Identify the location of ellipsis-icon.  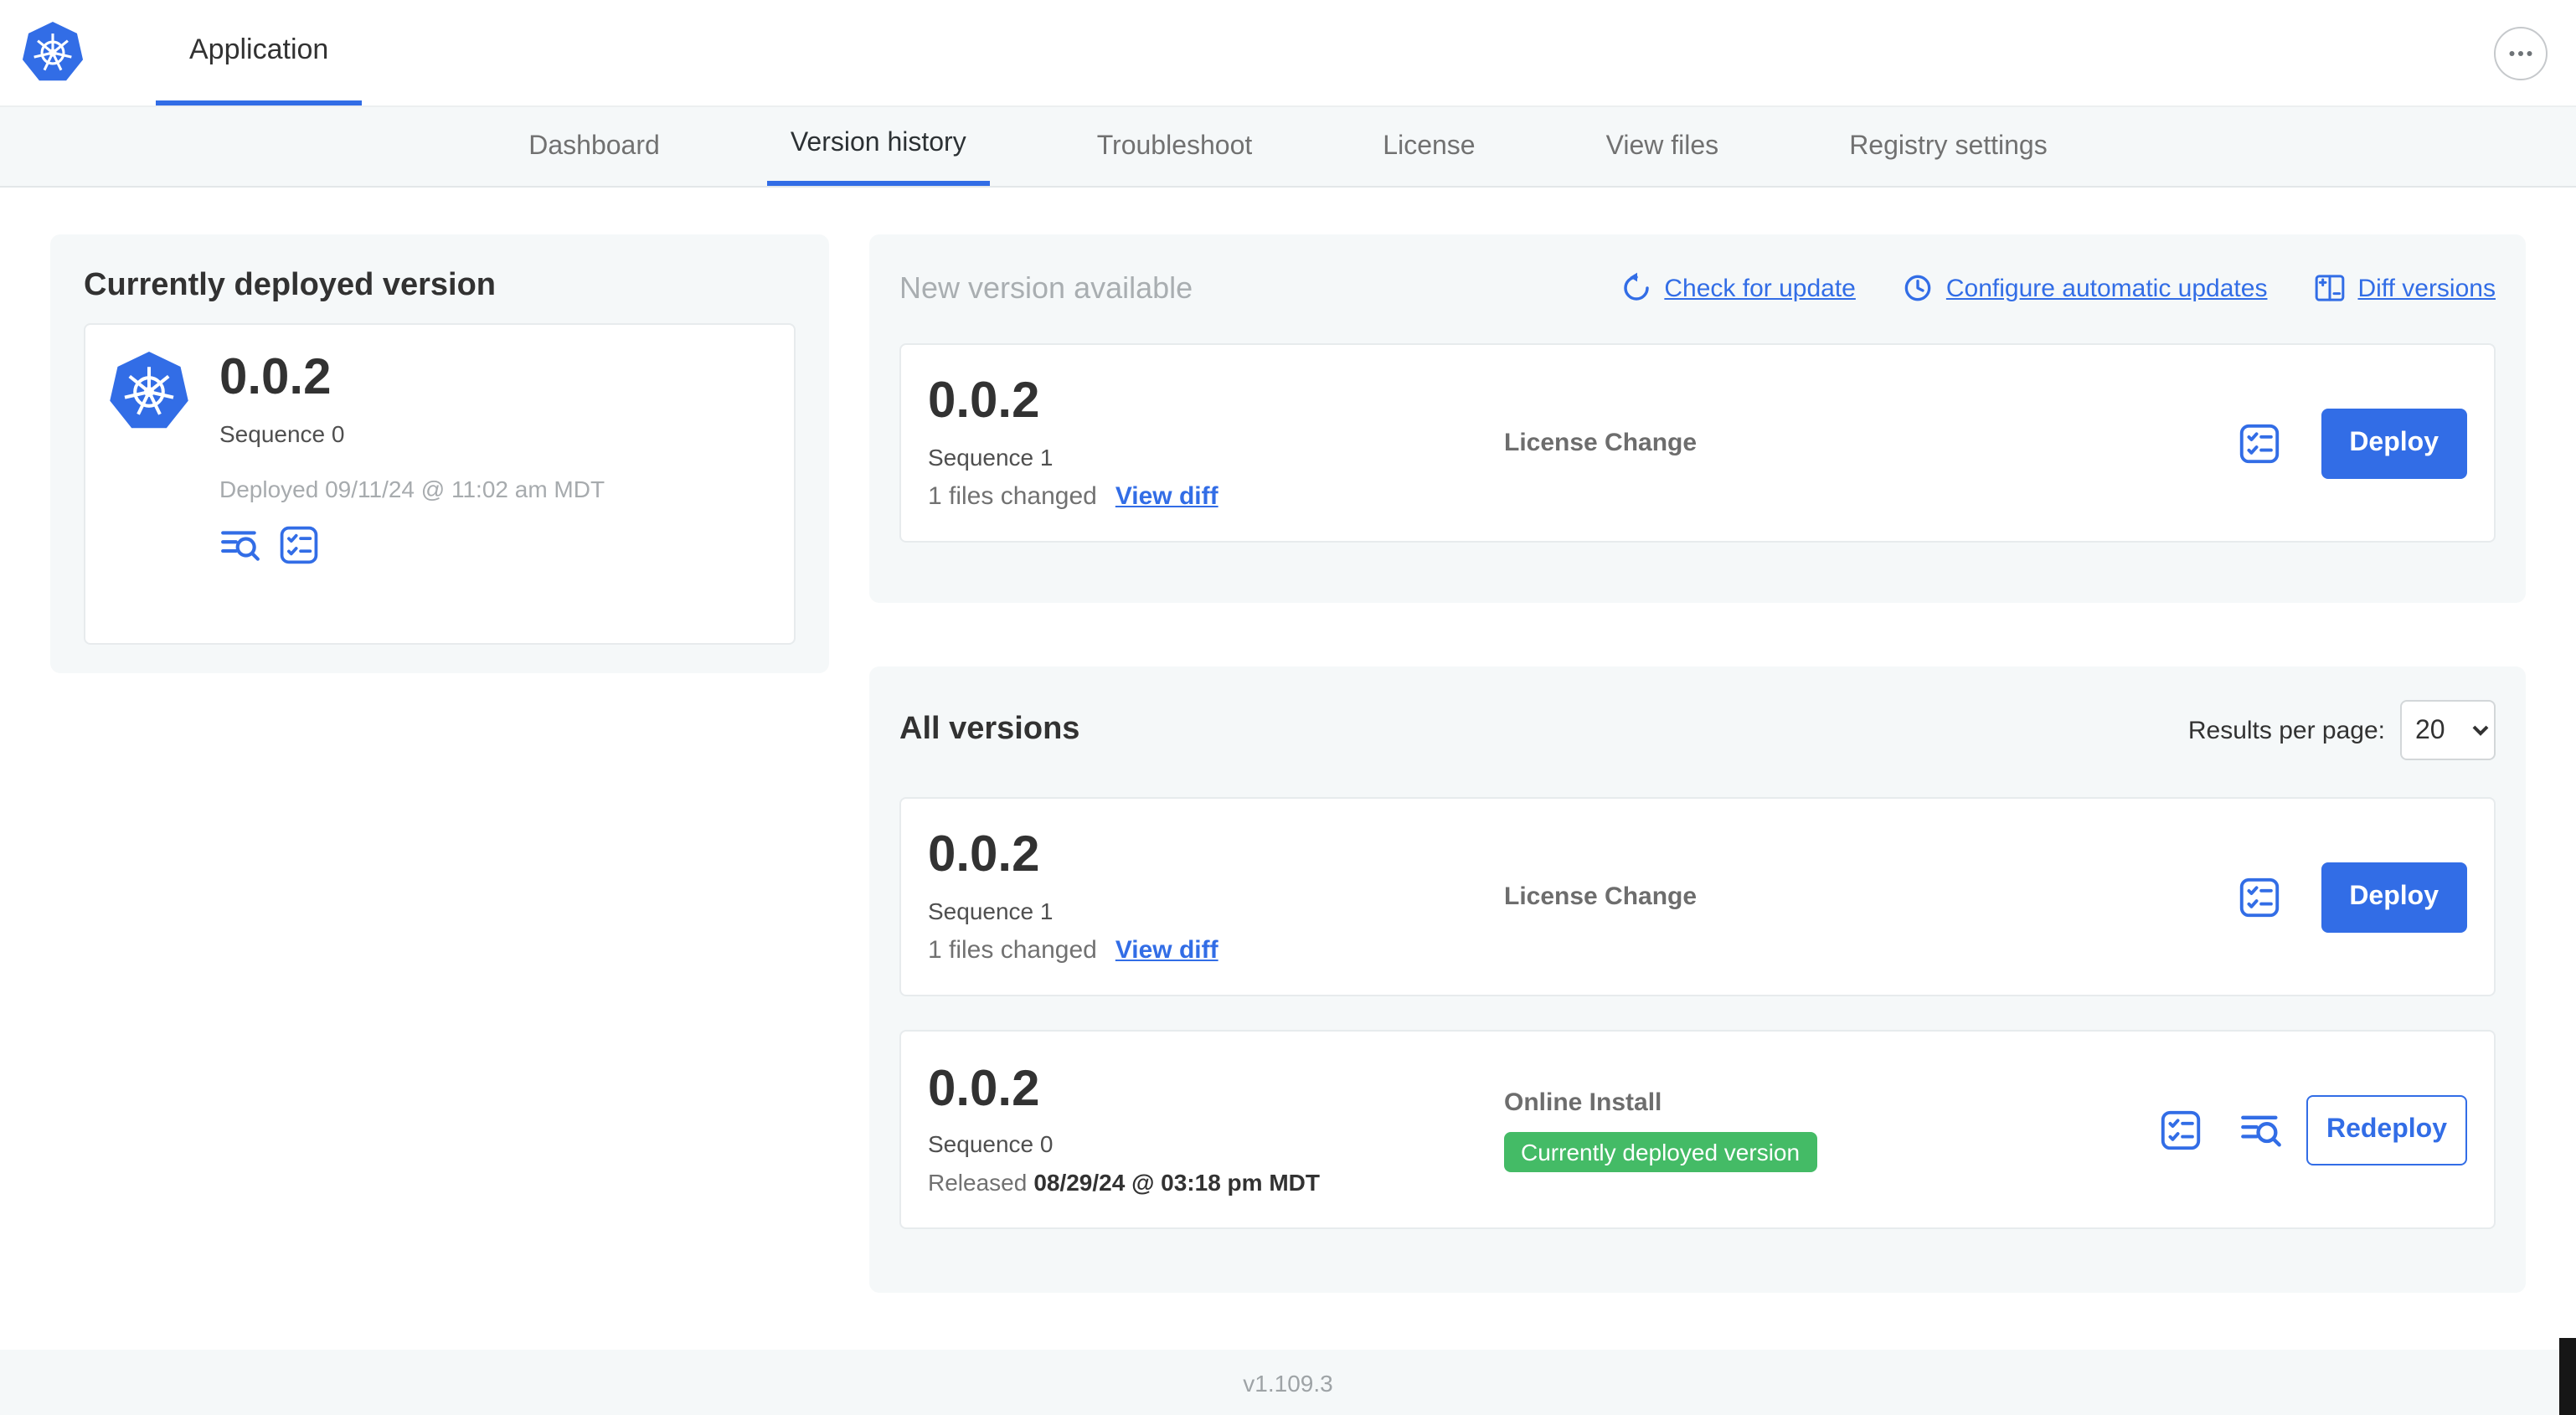
(2521, 53).